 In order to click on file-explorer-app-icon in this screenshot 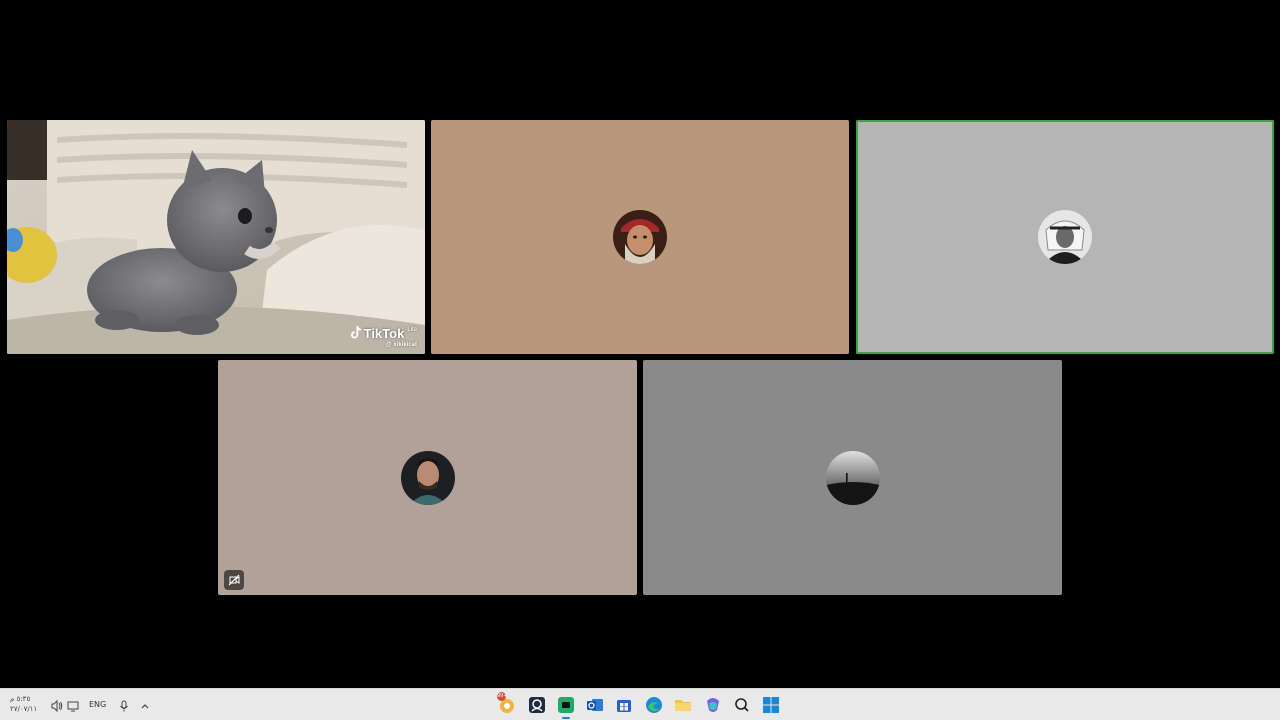, I will do `click(683, 705)`.